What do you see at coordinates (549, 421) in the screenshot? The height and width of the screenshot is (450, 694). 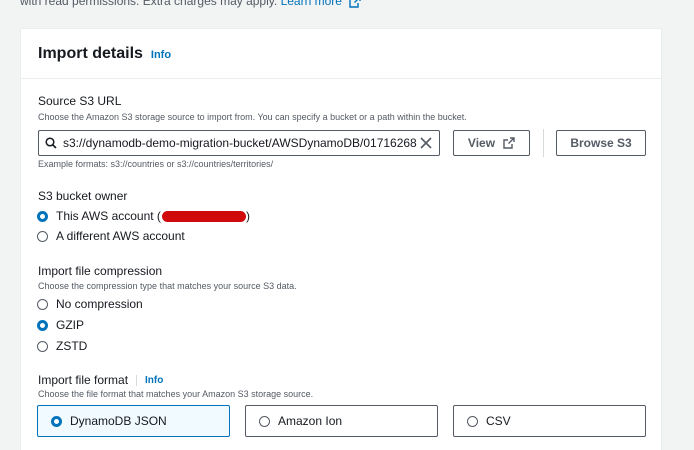 I see `format-card-csv: CSV` at bounding box center [549, 421].